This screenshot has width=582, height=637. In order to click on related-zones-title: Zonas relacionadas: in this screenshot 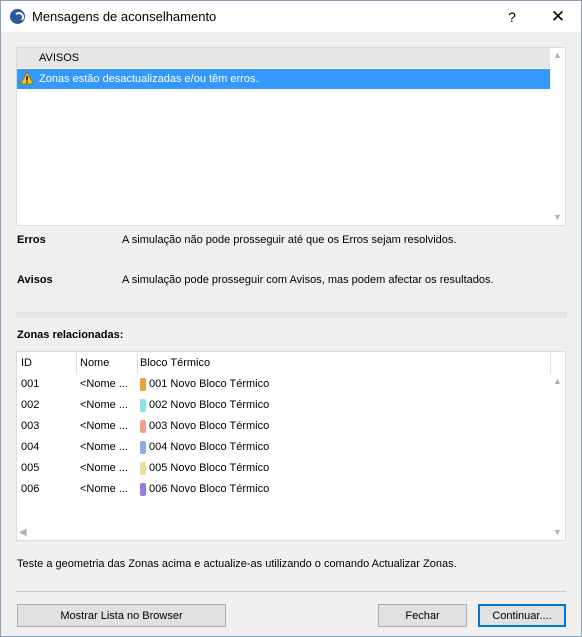, I will do `click(70, 335)`.